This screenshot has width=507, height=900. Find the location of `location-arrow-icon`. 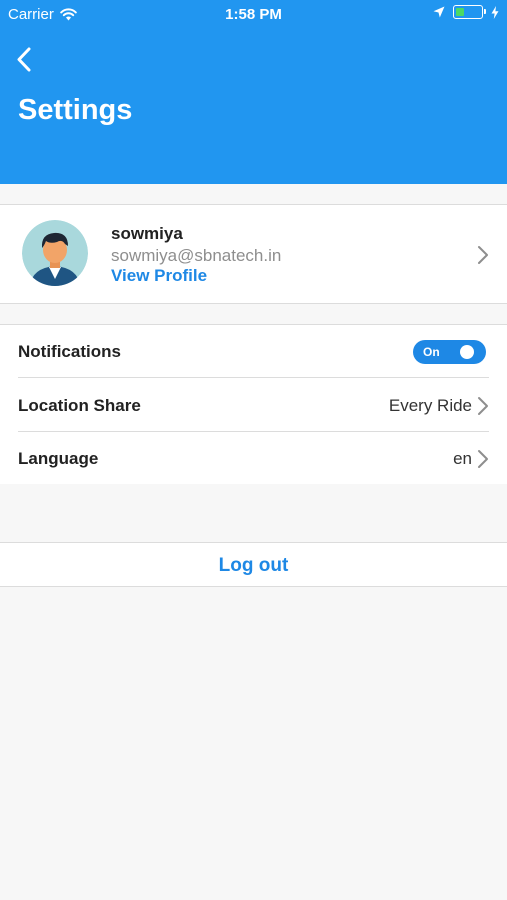

location-arrow-icon is located at coordinates (439, 12).